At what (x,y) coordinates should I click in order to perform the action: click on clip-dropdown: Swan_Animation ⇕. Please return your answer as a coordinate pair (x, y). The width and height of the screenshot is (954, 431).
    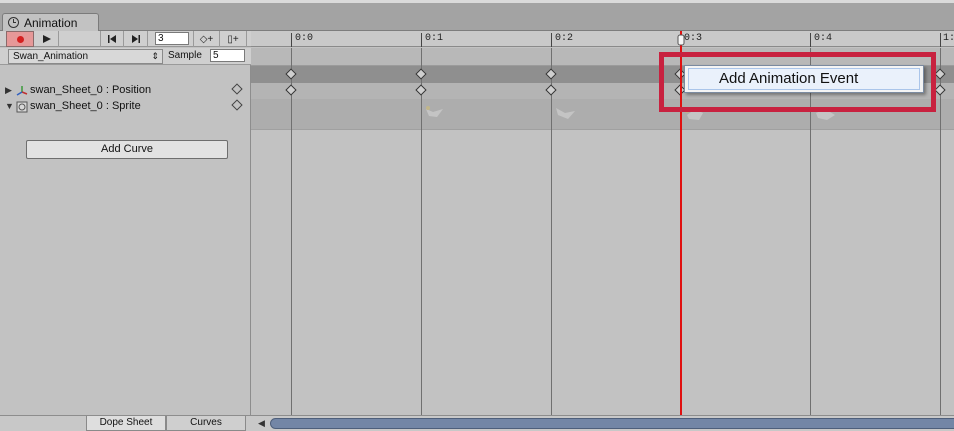
    Looking at the image, I should click on (85, 56).